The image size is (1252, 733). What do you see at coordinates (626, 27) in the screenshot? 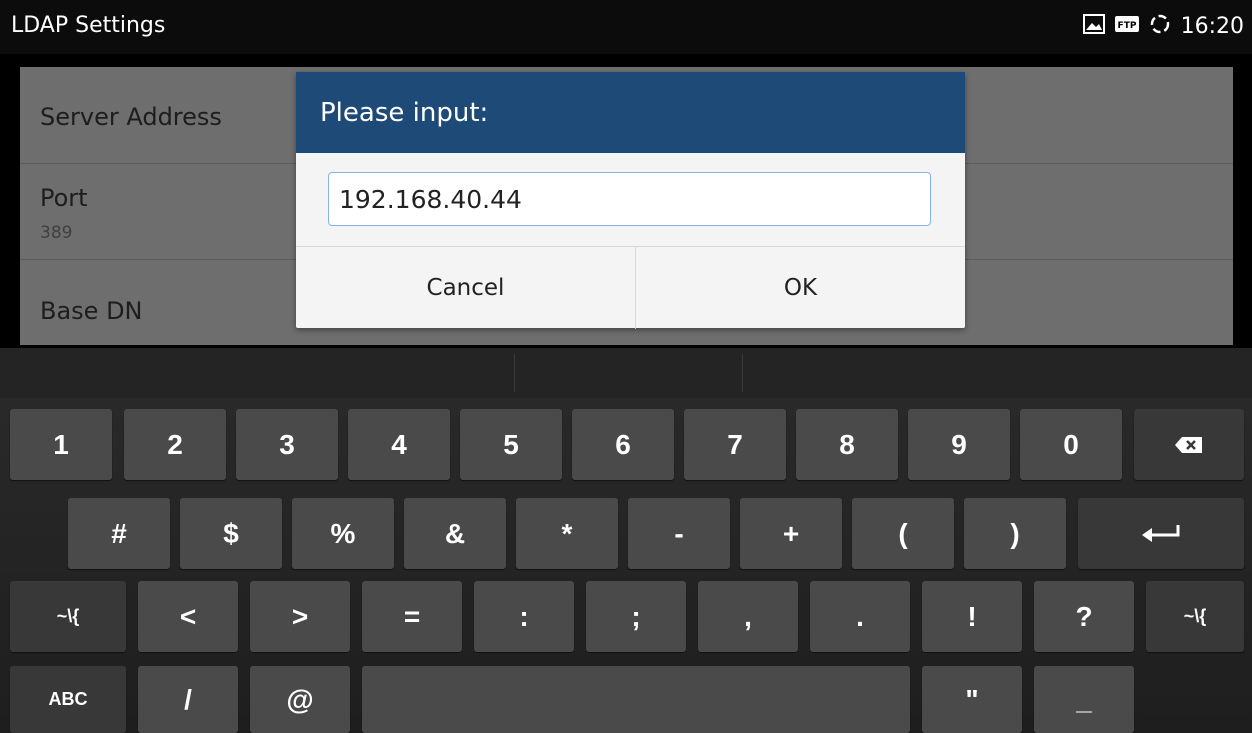
I see `status-bar: LDAP Settings FTP 16:20` at bounding box center [626, 27].